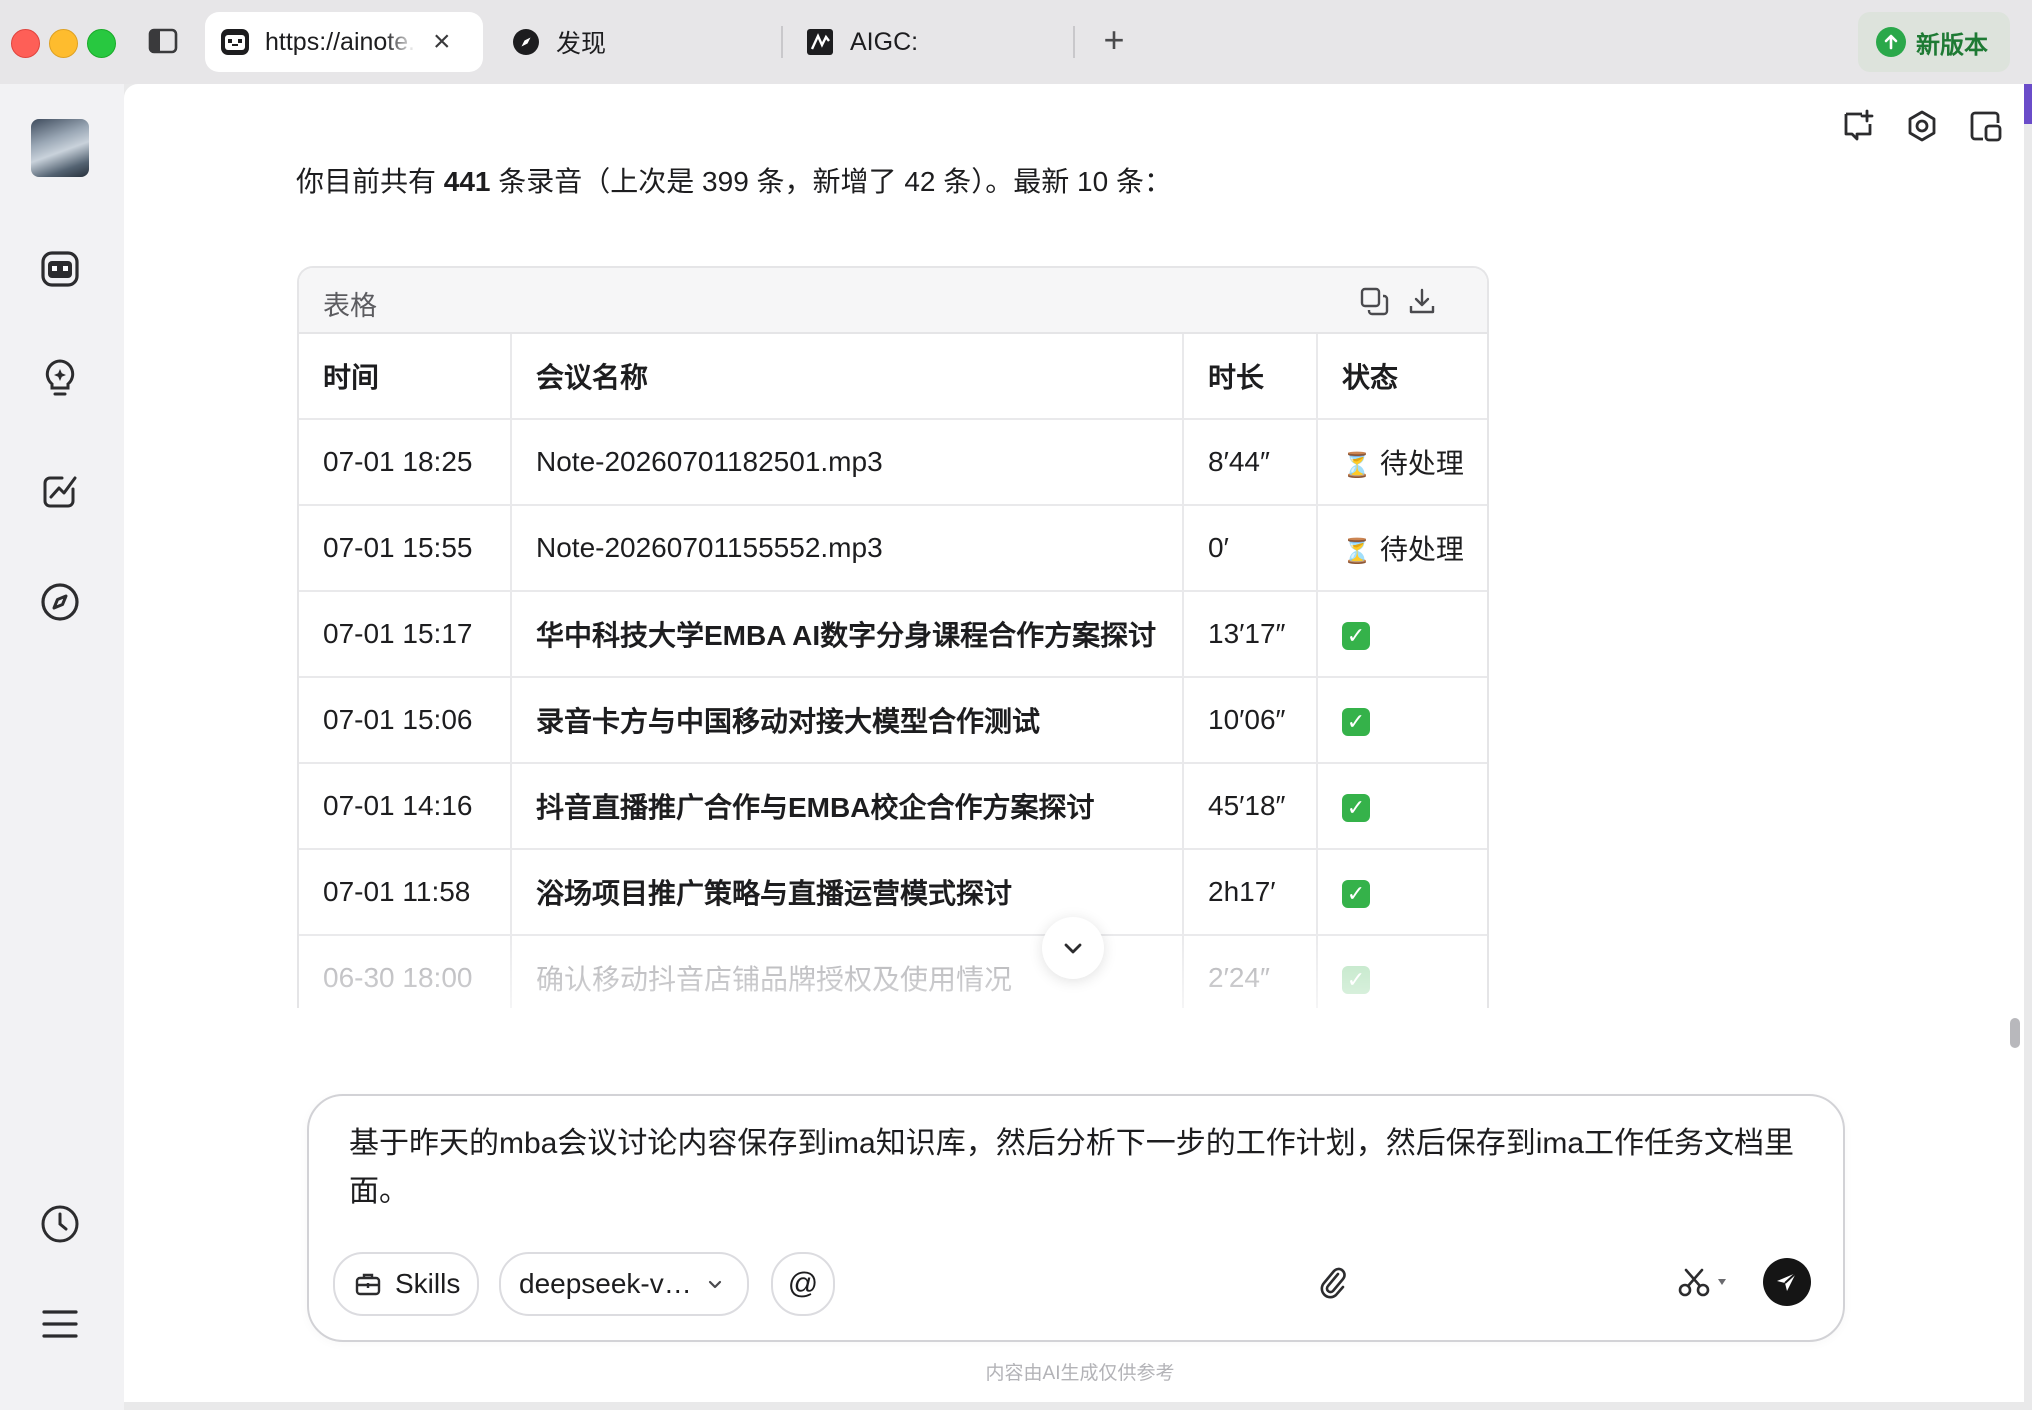  I want to click on sidebar-toggle-icon, so click(163, 41).